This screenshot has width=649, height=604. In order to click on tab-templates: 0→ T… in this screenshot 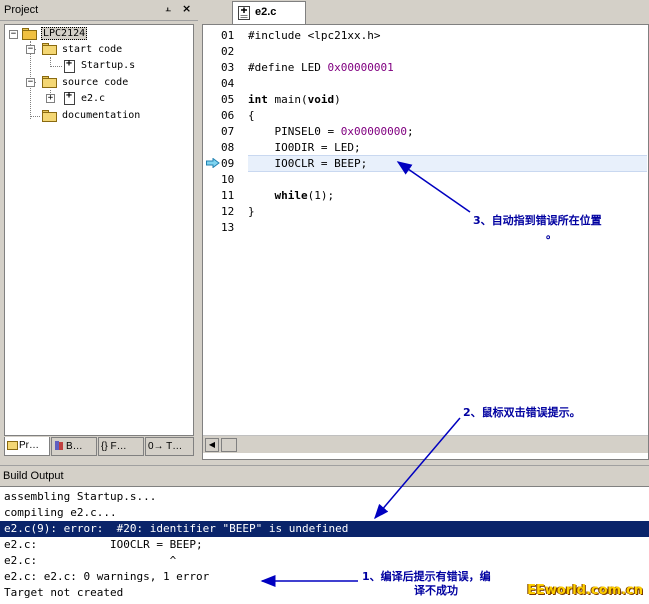, I will do `click(169, 446)`.